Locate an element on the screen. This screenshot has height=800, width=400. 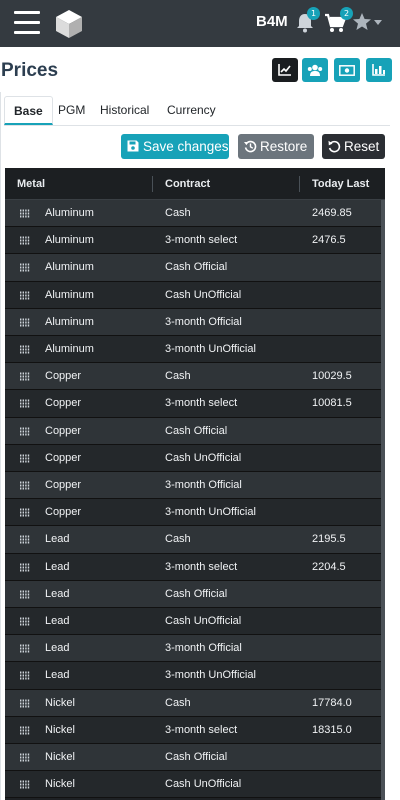
cell-last: 2195.5 is located at coordinates (329, 539).